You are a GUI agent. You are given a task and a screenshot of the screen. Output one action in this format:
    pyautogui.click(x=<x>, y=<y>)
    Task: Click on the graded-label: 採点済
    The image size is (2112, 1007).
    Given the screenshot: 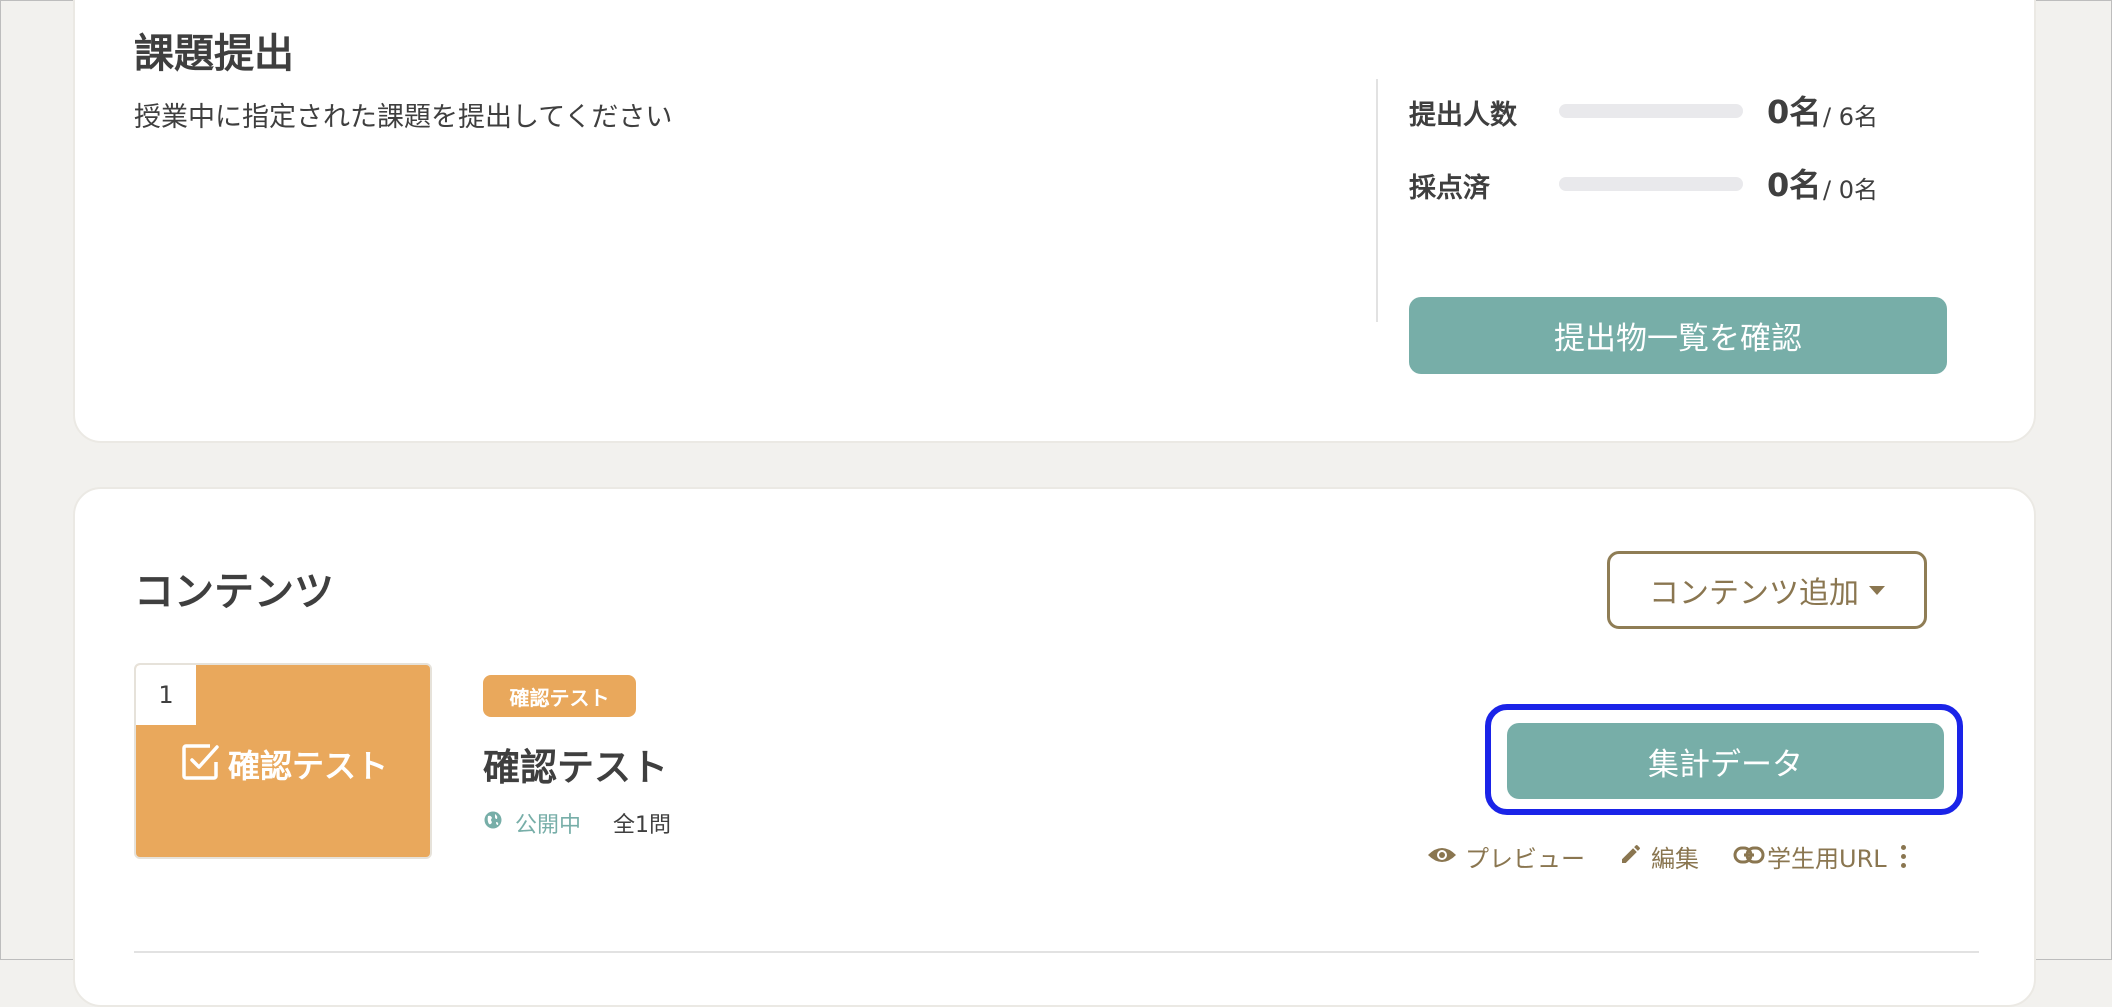 What is the action you would take?
    pyautogui.click(x=1449, y=188)
    